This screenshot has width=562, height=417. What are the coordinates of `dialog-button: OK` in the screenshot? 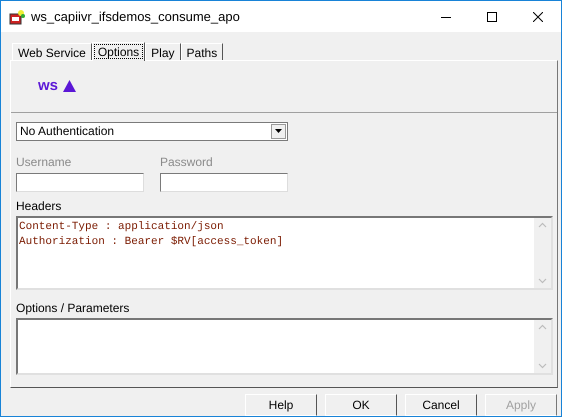 It's located at (361, 405).